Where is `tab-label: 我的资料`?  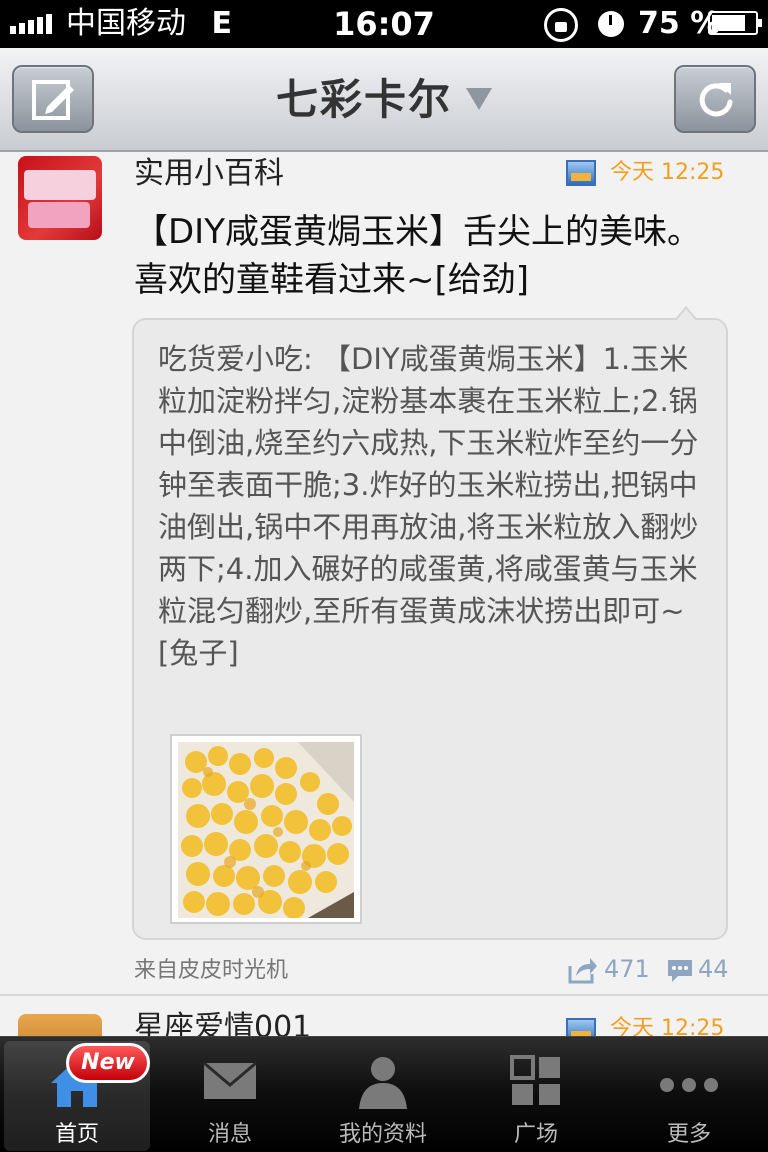
tab-label: 我的资料 is located at coordinates (382, 1134).